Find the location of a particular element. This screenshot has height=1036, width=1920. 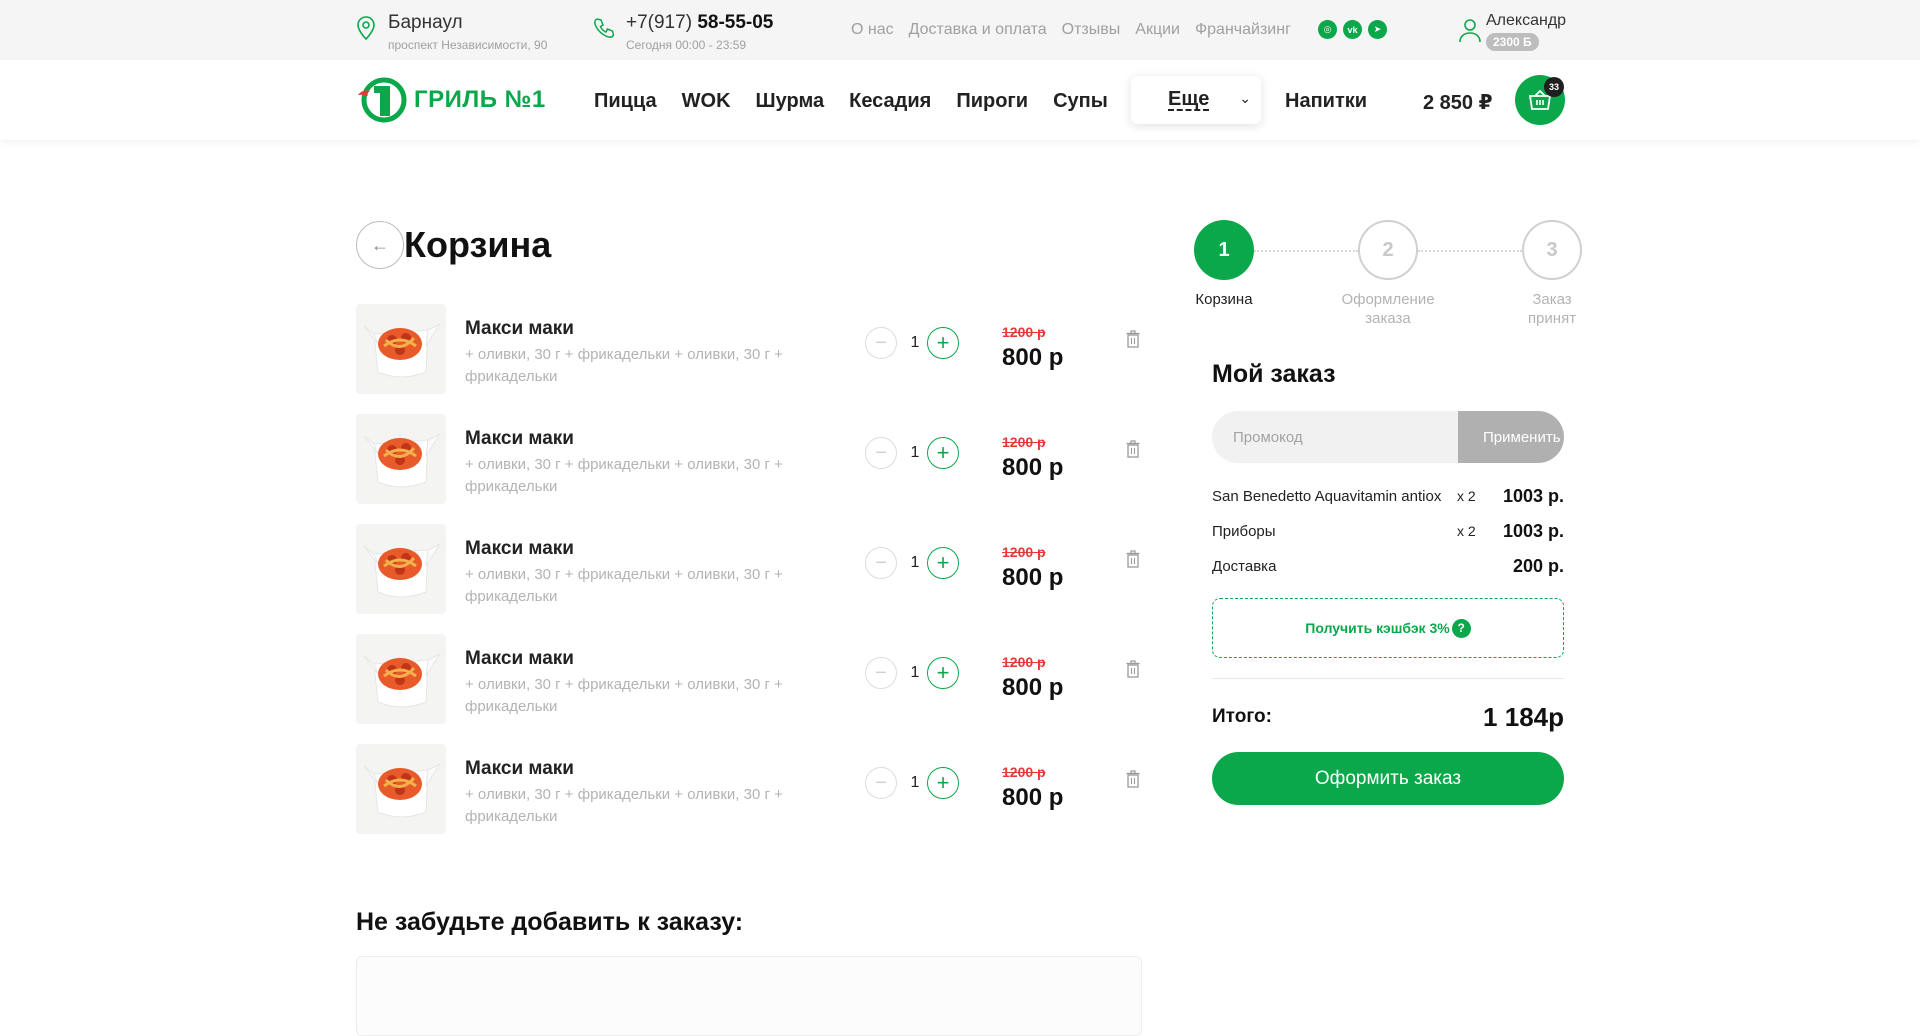

logo: ГРИЛЬ №1 is located at coordinates (451, 100).